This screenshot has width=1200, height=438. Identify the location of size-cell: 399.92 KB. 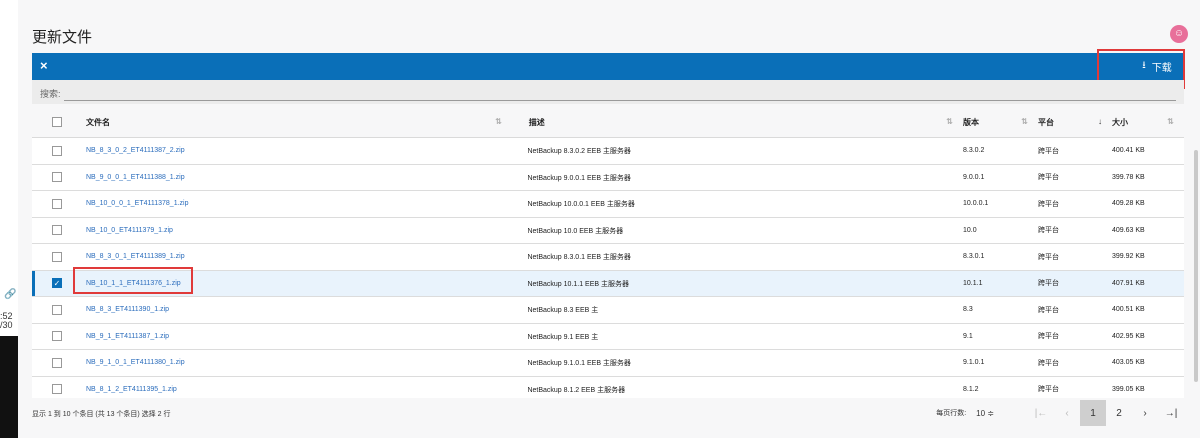
(1148, 257).